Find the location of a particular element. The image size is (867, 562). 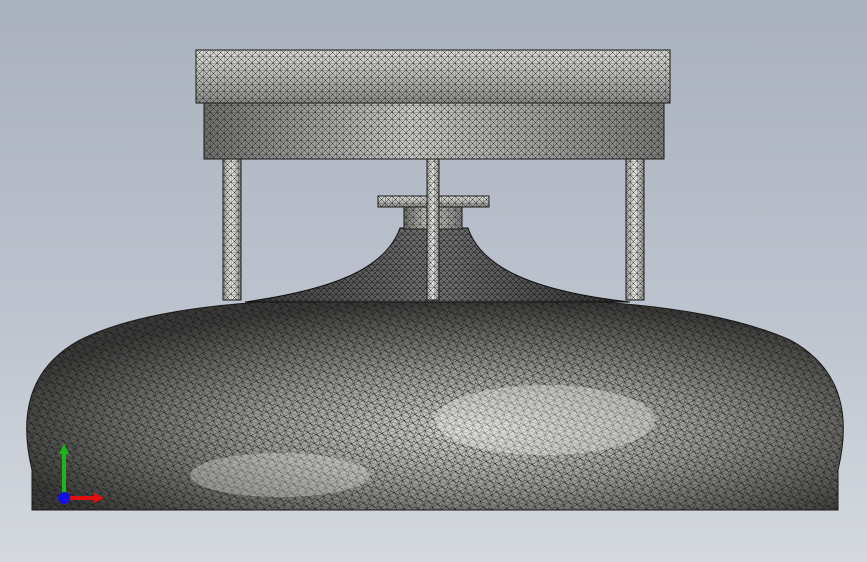

top-plate is located at coordinates (433, 76).